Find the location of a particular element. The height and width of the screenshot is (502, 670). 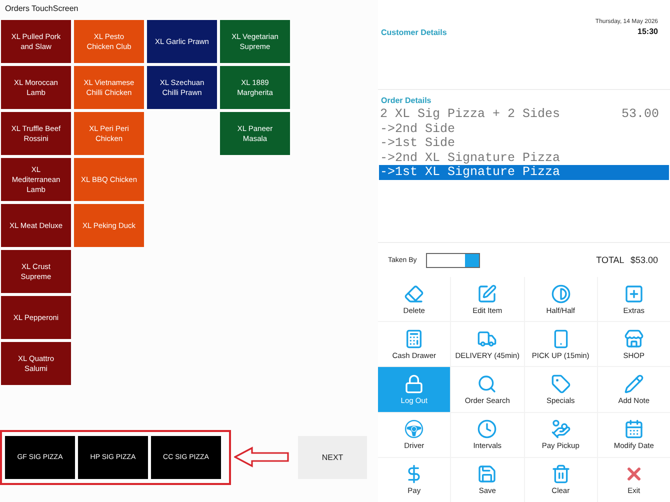

time-text: 15:30 is located at coordinates (648, 31).